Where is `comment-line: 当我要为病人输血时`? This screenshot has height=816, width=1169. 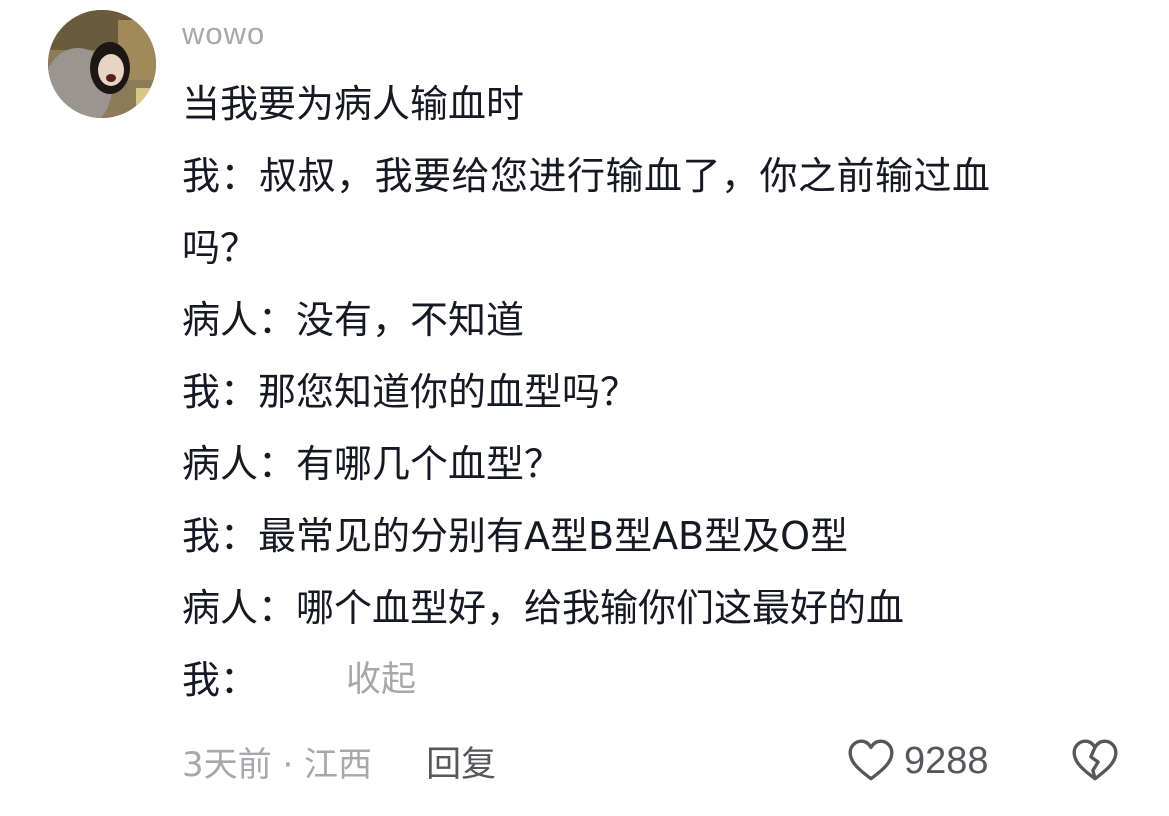
comment-line: 当我要为病人输血时 is located at coordinates (353, 104).